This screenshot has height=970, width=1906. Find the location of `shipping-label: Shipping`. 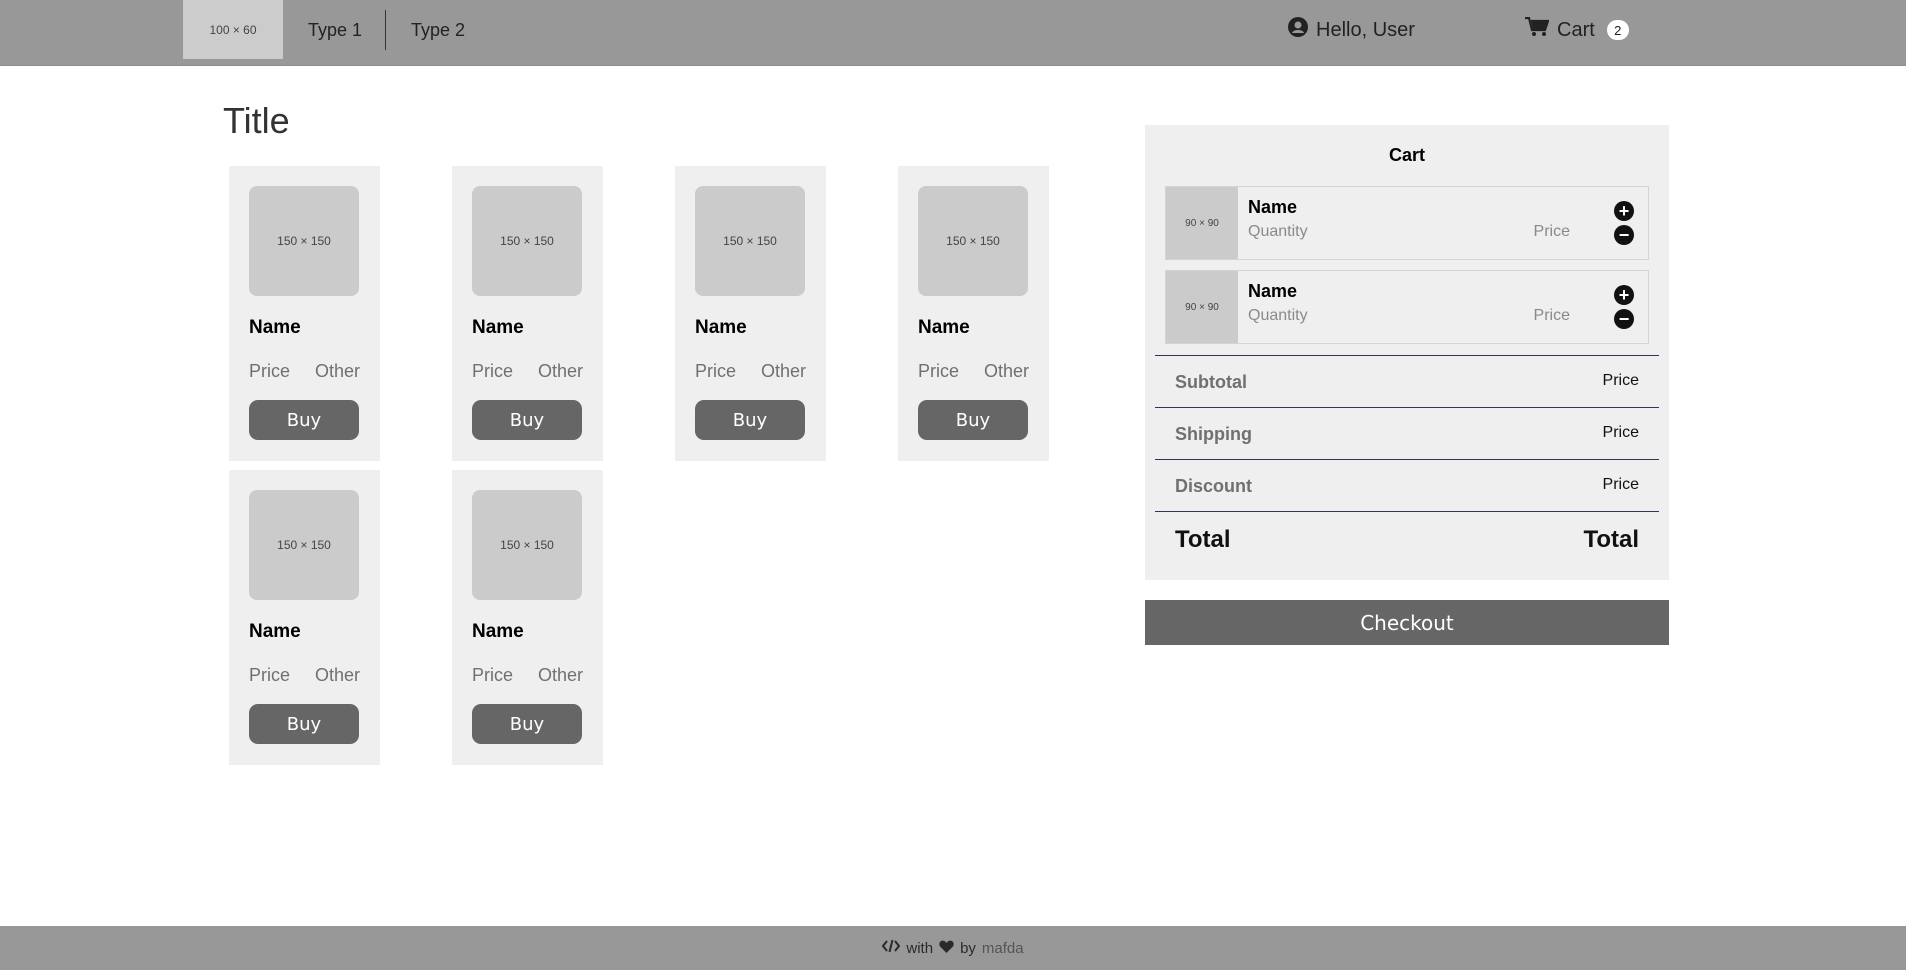

shipping-label: Shipping is located at coordinates (1213, 434).